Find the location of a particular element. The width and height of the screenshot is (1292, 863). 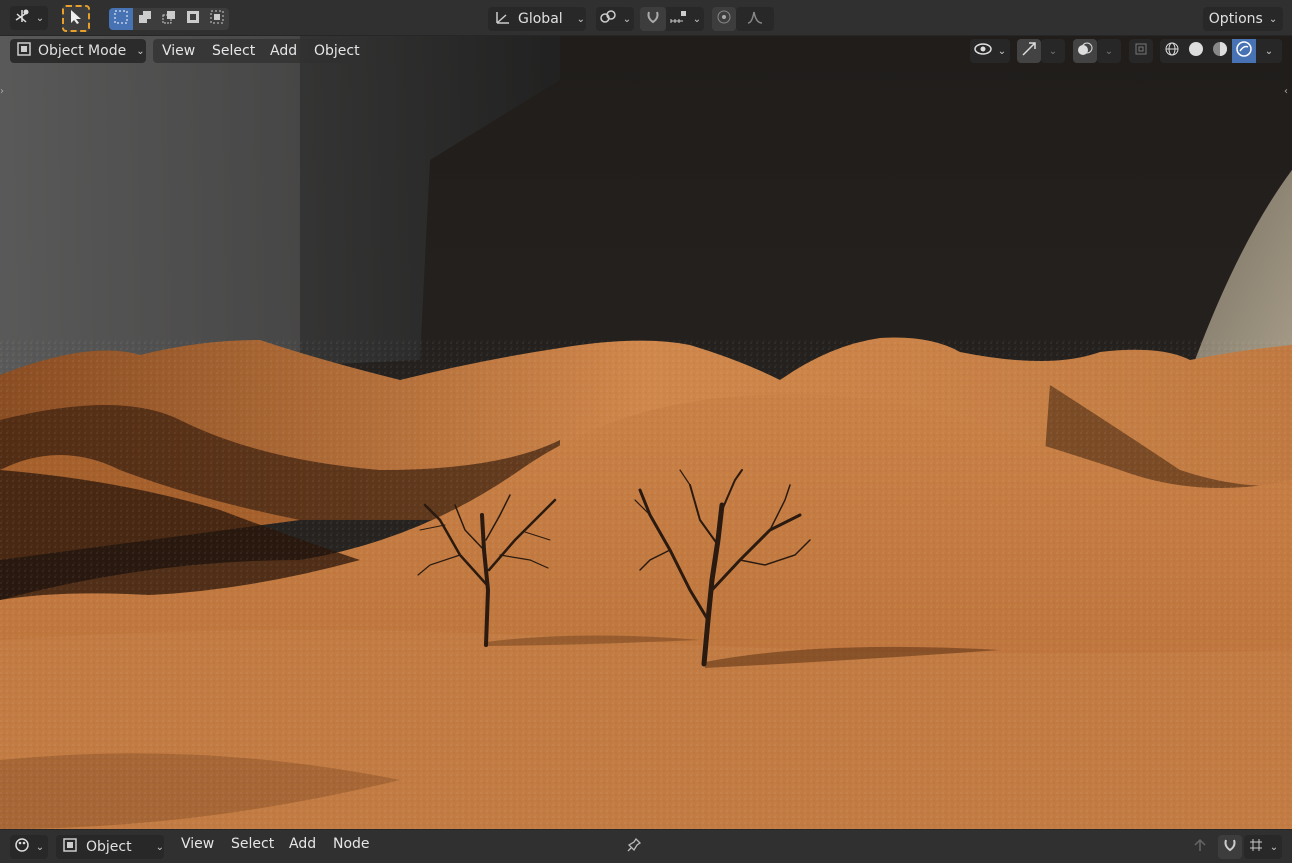

wireframe-icon is located at coordinates (1172, 51).